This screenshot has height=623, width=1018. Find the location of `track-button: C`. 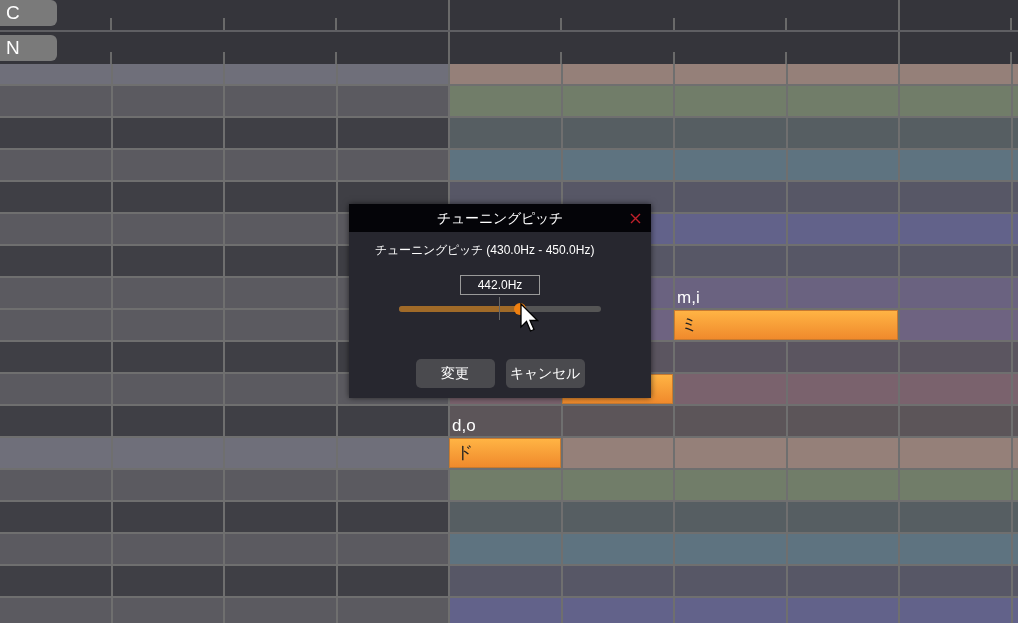

track-button: C is located at coordinates (28, 13).